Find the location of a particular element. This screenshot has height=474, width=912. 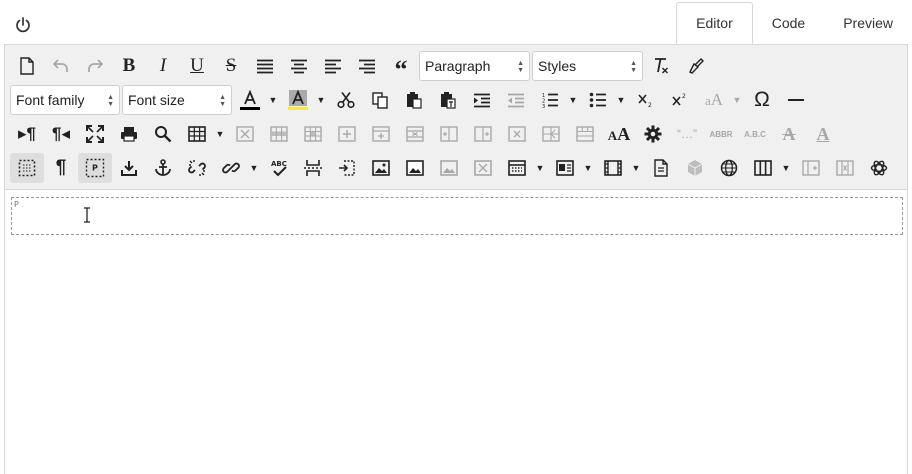

highlight-color-button is located at coordinates (298, 100).